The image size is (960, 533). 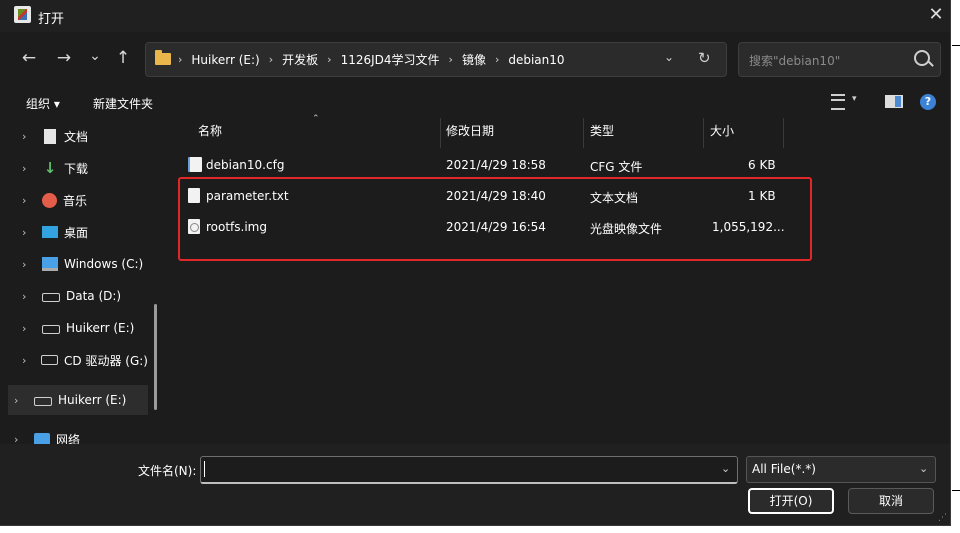 I want to click on column-header-type: 类型, so click(x=602, y=130).